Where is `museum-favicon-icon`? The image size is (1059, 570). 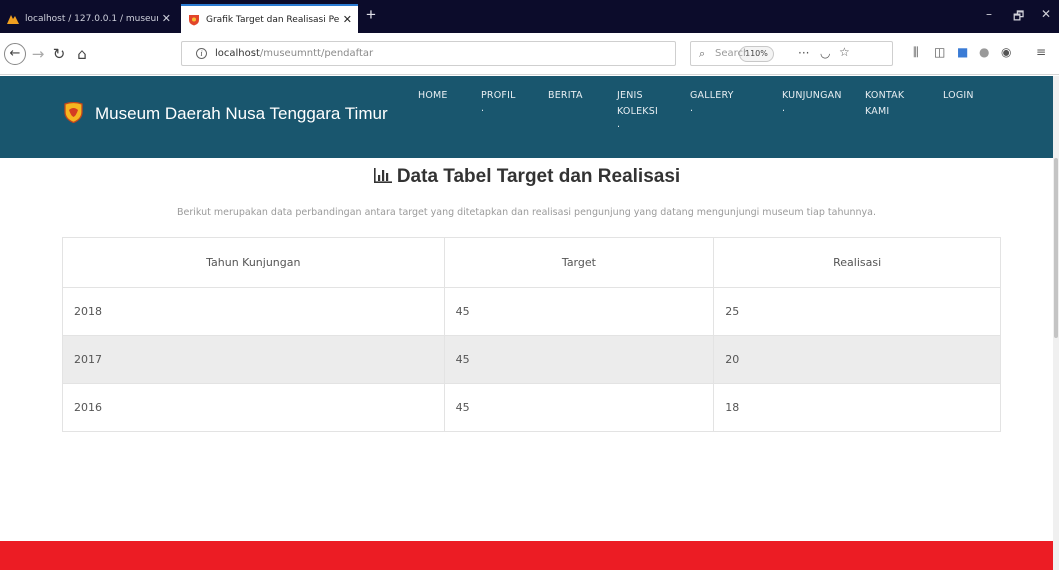
museum-favicon-icon is located at coordinates (194, 19).